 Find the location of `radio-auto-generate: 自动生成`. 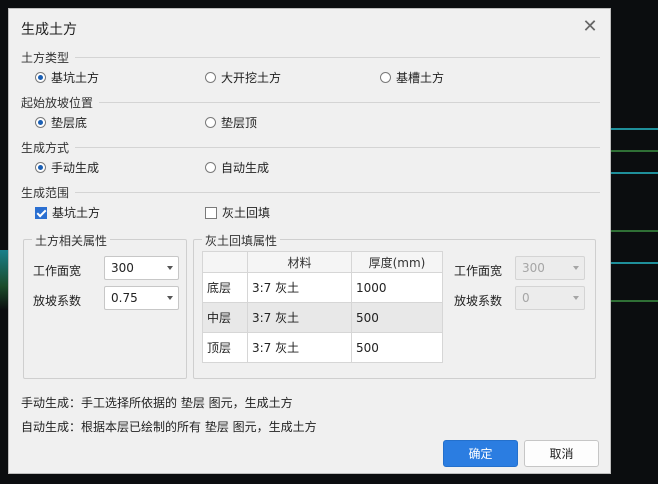

radio-auto-generate: 自动生成 is located at coordinates (237, 167).